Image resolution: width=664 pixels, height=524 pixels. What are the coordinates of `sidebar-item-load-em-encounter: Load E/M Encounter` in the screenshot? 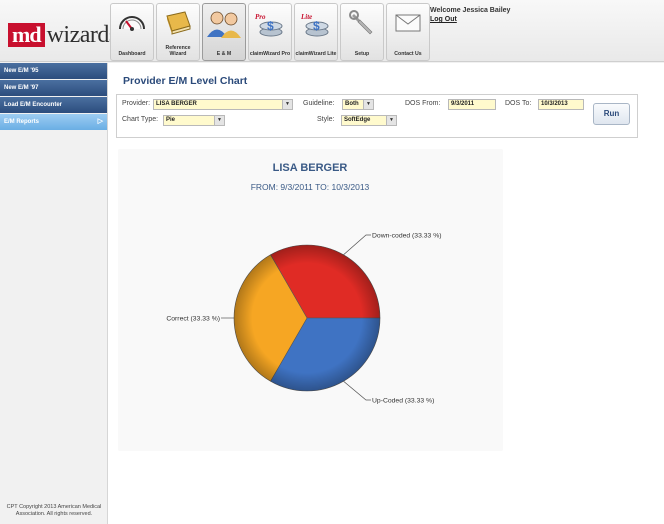 It's located at (53, 105).